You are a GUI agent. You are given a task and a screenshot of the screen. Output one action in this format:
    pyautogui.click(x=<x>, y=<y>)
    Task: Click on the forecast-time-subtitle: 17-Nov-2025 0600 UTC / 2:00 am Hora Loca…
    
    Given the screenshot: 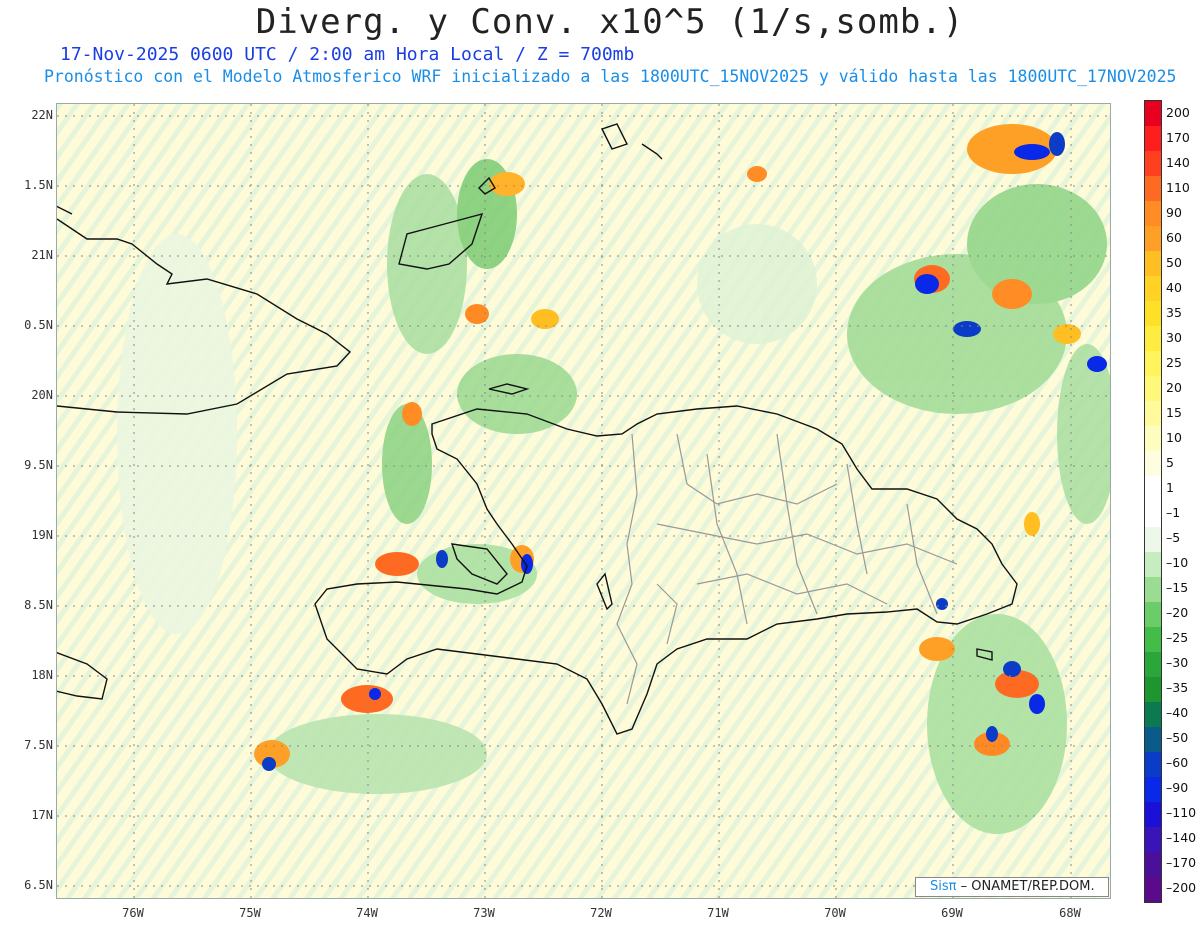 What is the action you would take?
    pyautogui.click(x=347, y=54)
    